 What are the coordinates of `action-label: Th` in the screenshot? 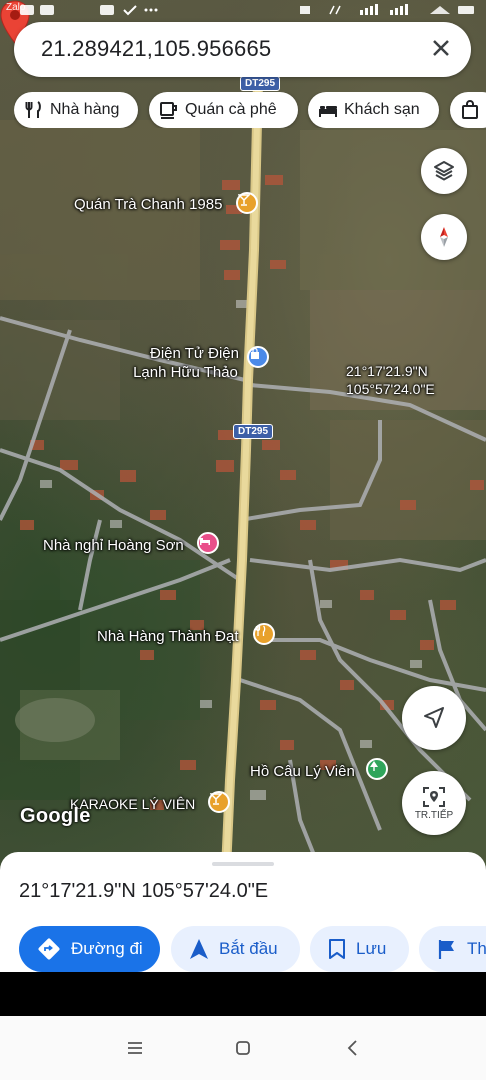 It's located at (476, 948).